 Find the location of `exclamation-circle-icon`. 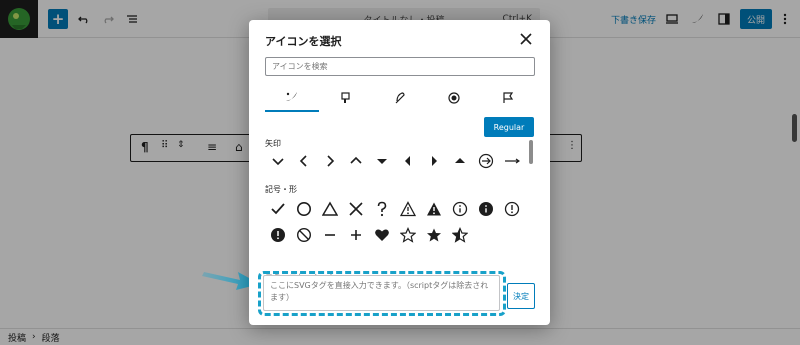

exclamation-circle-icon is located at coordinates (512, 209).